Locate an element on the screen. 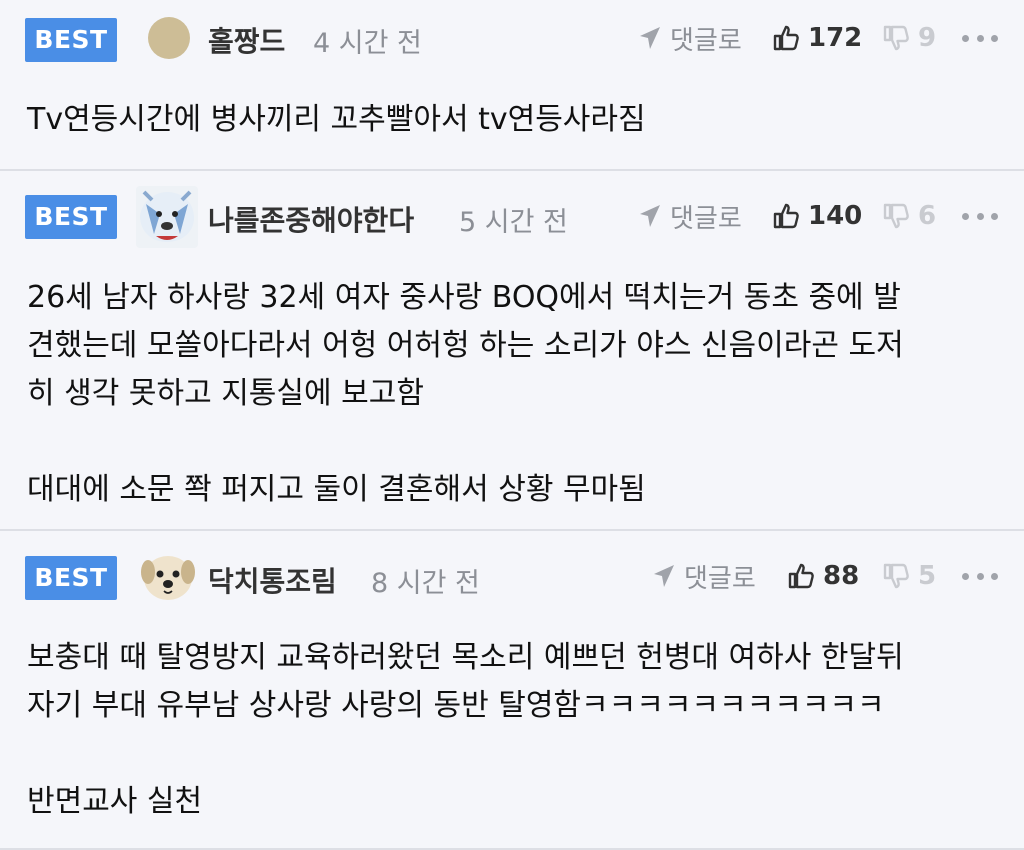 The image size is (1024, 850). puppy-icon is located at coordinates (168, 576).